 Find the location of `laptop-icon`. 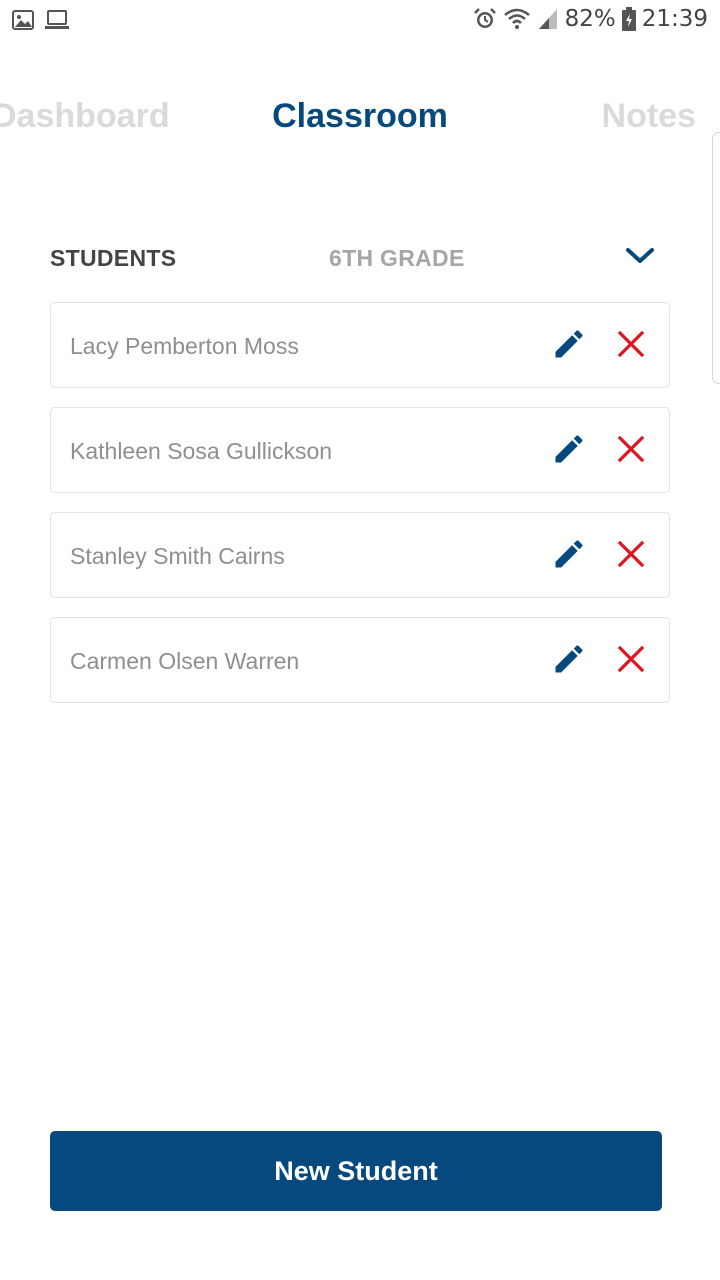

laptop-icon is located at coordinates (57, 22).